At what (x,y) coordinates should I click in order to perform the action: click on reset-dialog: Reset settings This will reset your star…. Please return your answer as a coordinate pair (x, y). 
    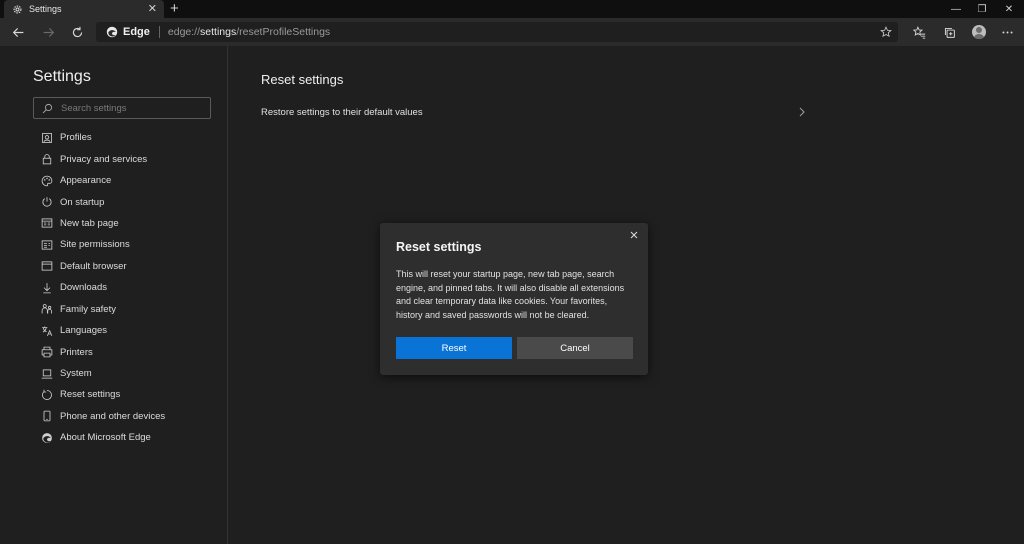
    Looking at the image, I should click on (514, 299).